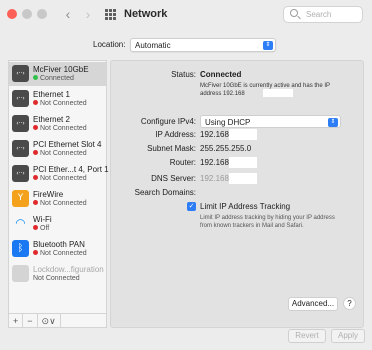  What do you see at coordinates (30, 320) in the screenshot?
I see `remove-service-button: −` at bounding box center [30, 320].